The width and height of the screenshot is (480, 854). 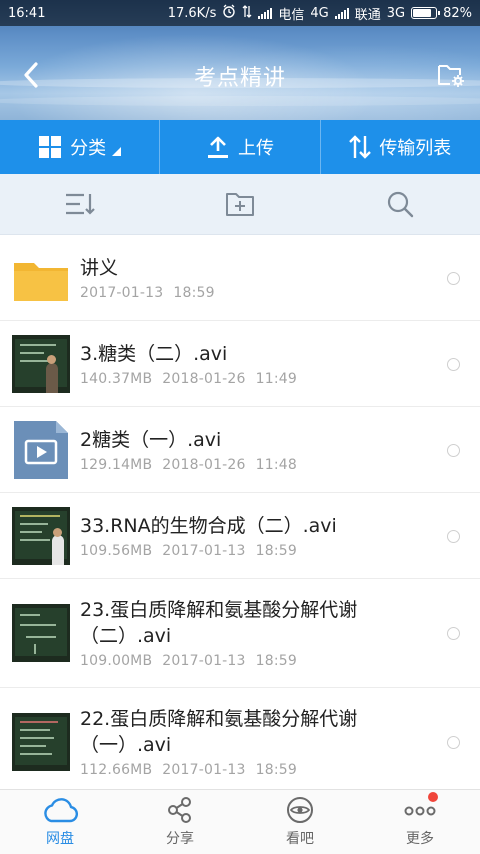 I want to click on category-label: 分类, so click(x=88, y=148).